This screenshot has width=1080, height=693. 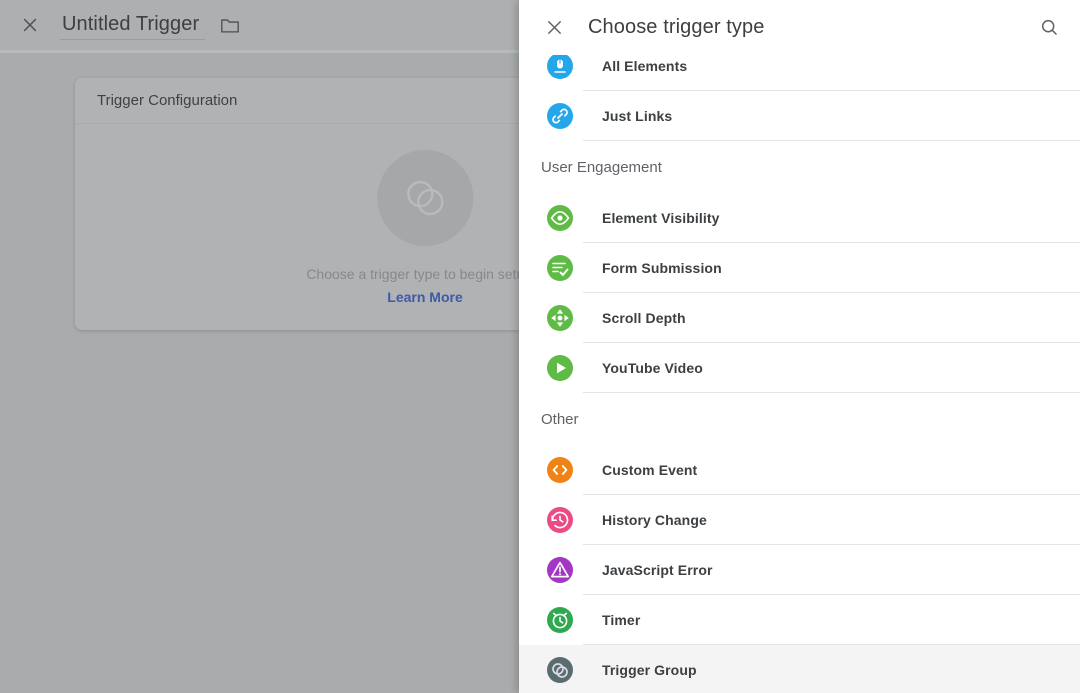 What do you see at coordinates (560, 670) in the screenshot?
I see `trigger-group-icon` at bounding box center [560, 670].